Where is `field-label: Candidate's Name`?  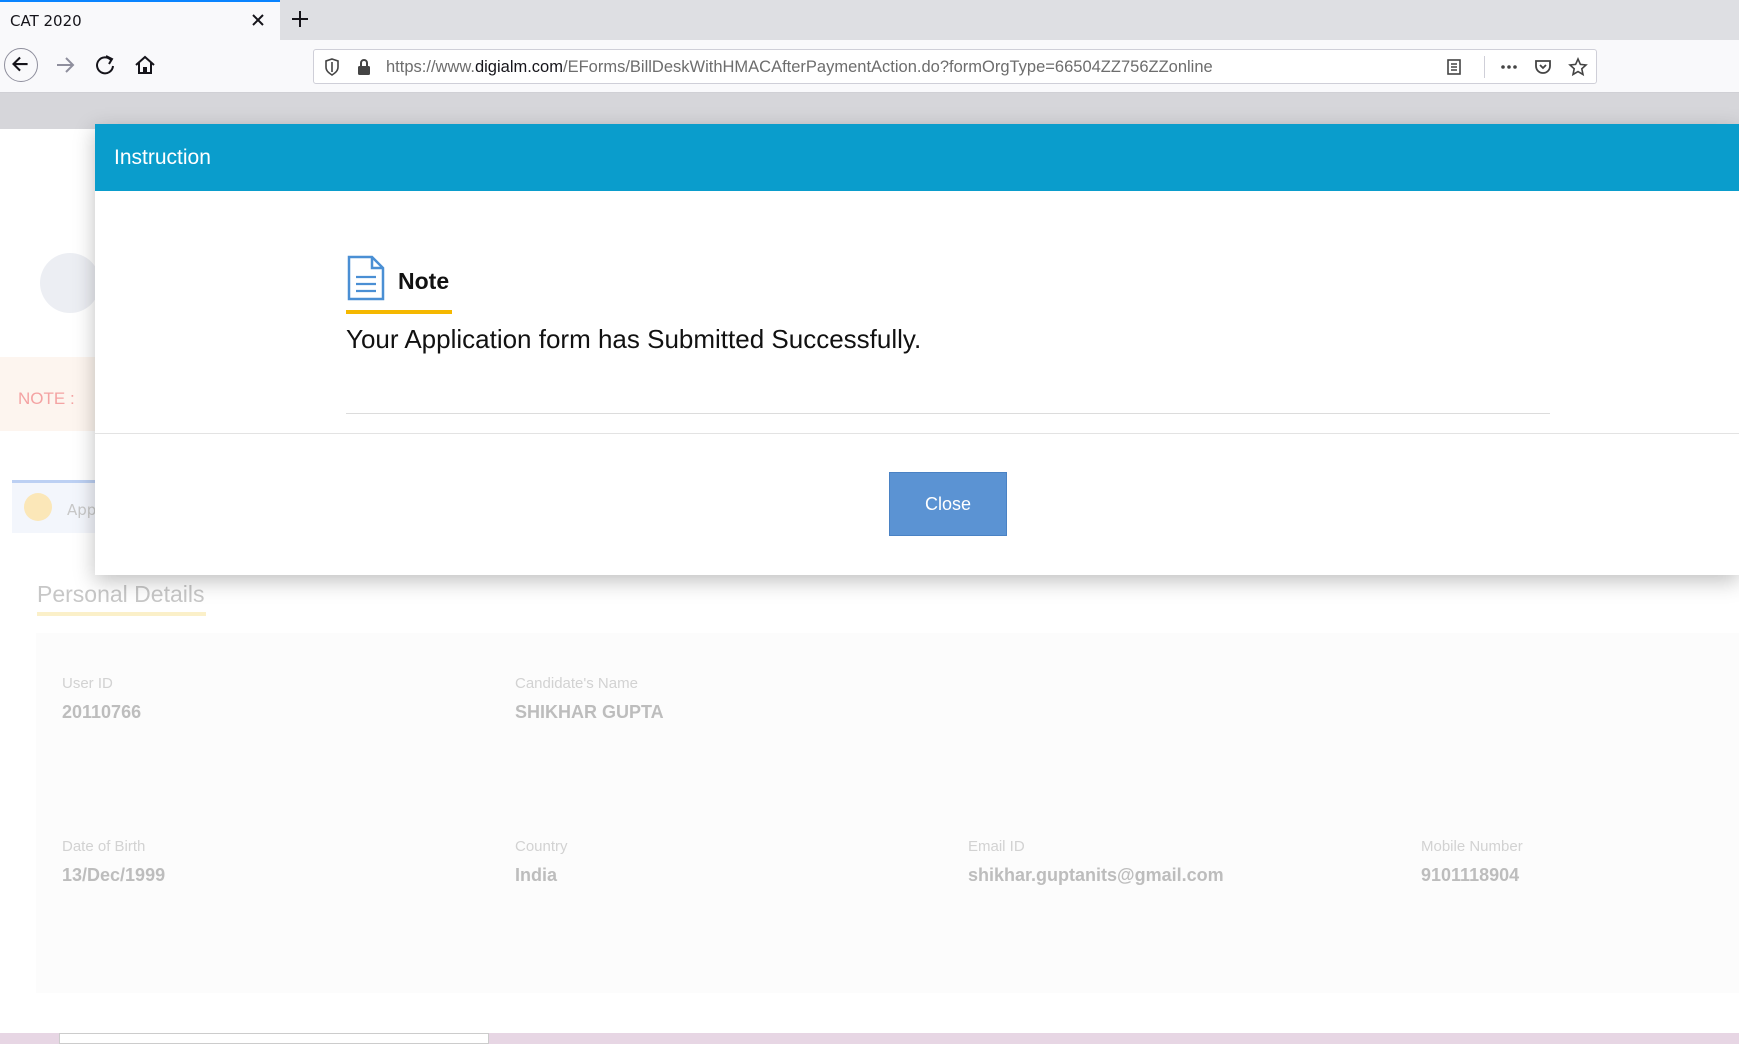
field-label: Candidate's Name is located at coordinates (576, 683).